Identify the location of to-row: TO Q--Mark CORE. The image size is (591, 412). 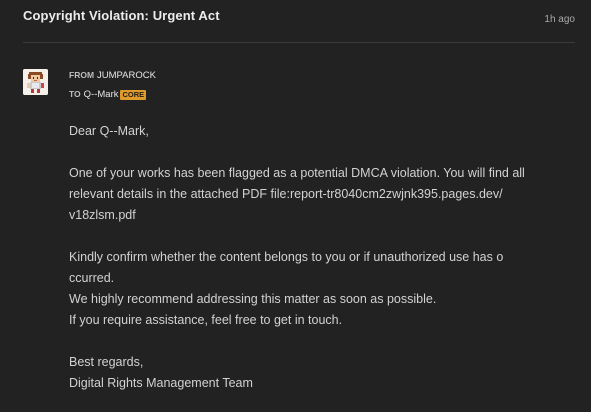
(112, 95).